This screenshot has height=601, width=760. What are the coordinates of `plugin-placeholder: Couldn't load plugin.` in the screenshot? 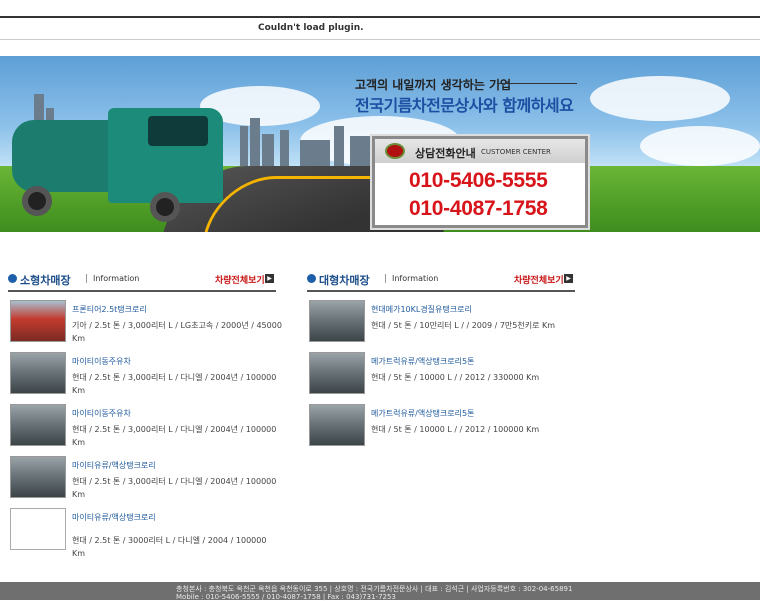 It's located at (380, 29).